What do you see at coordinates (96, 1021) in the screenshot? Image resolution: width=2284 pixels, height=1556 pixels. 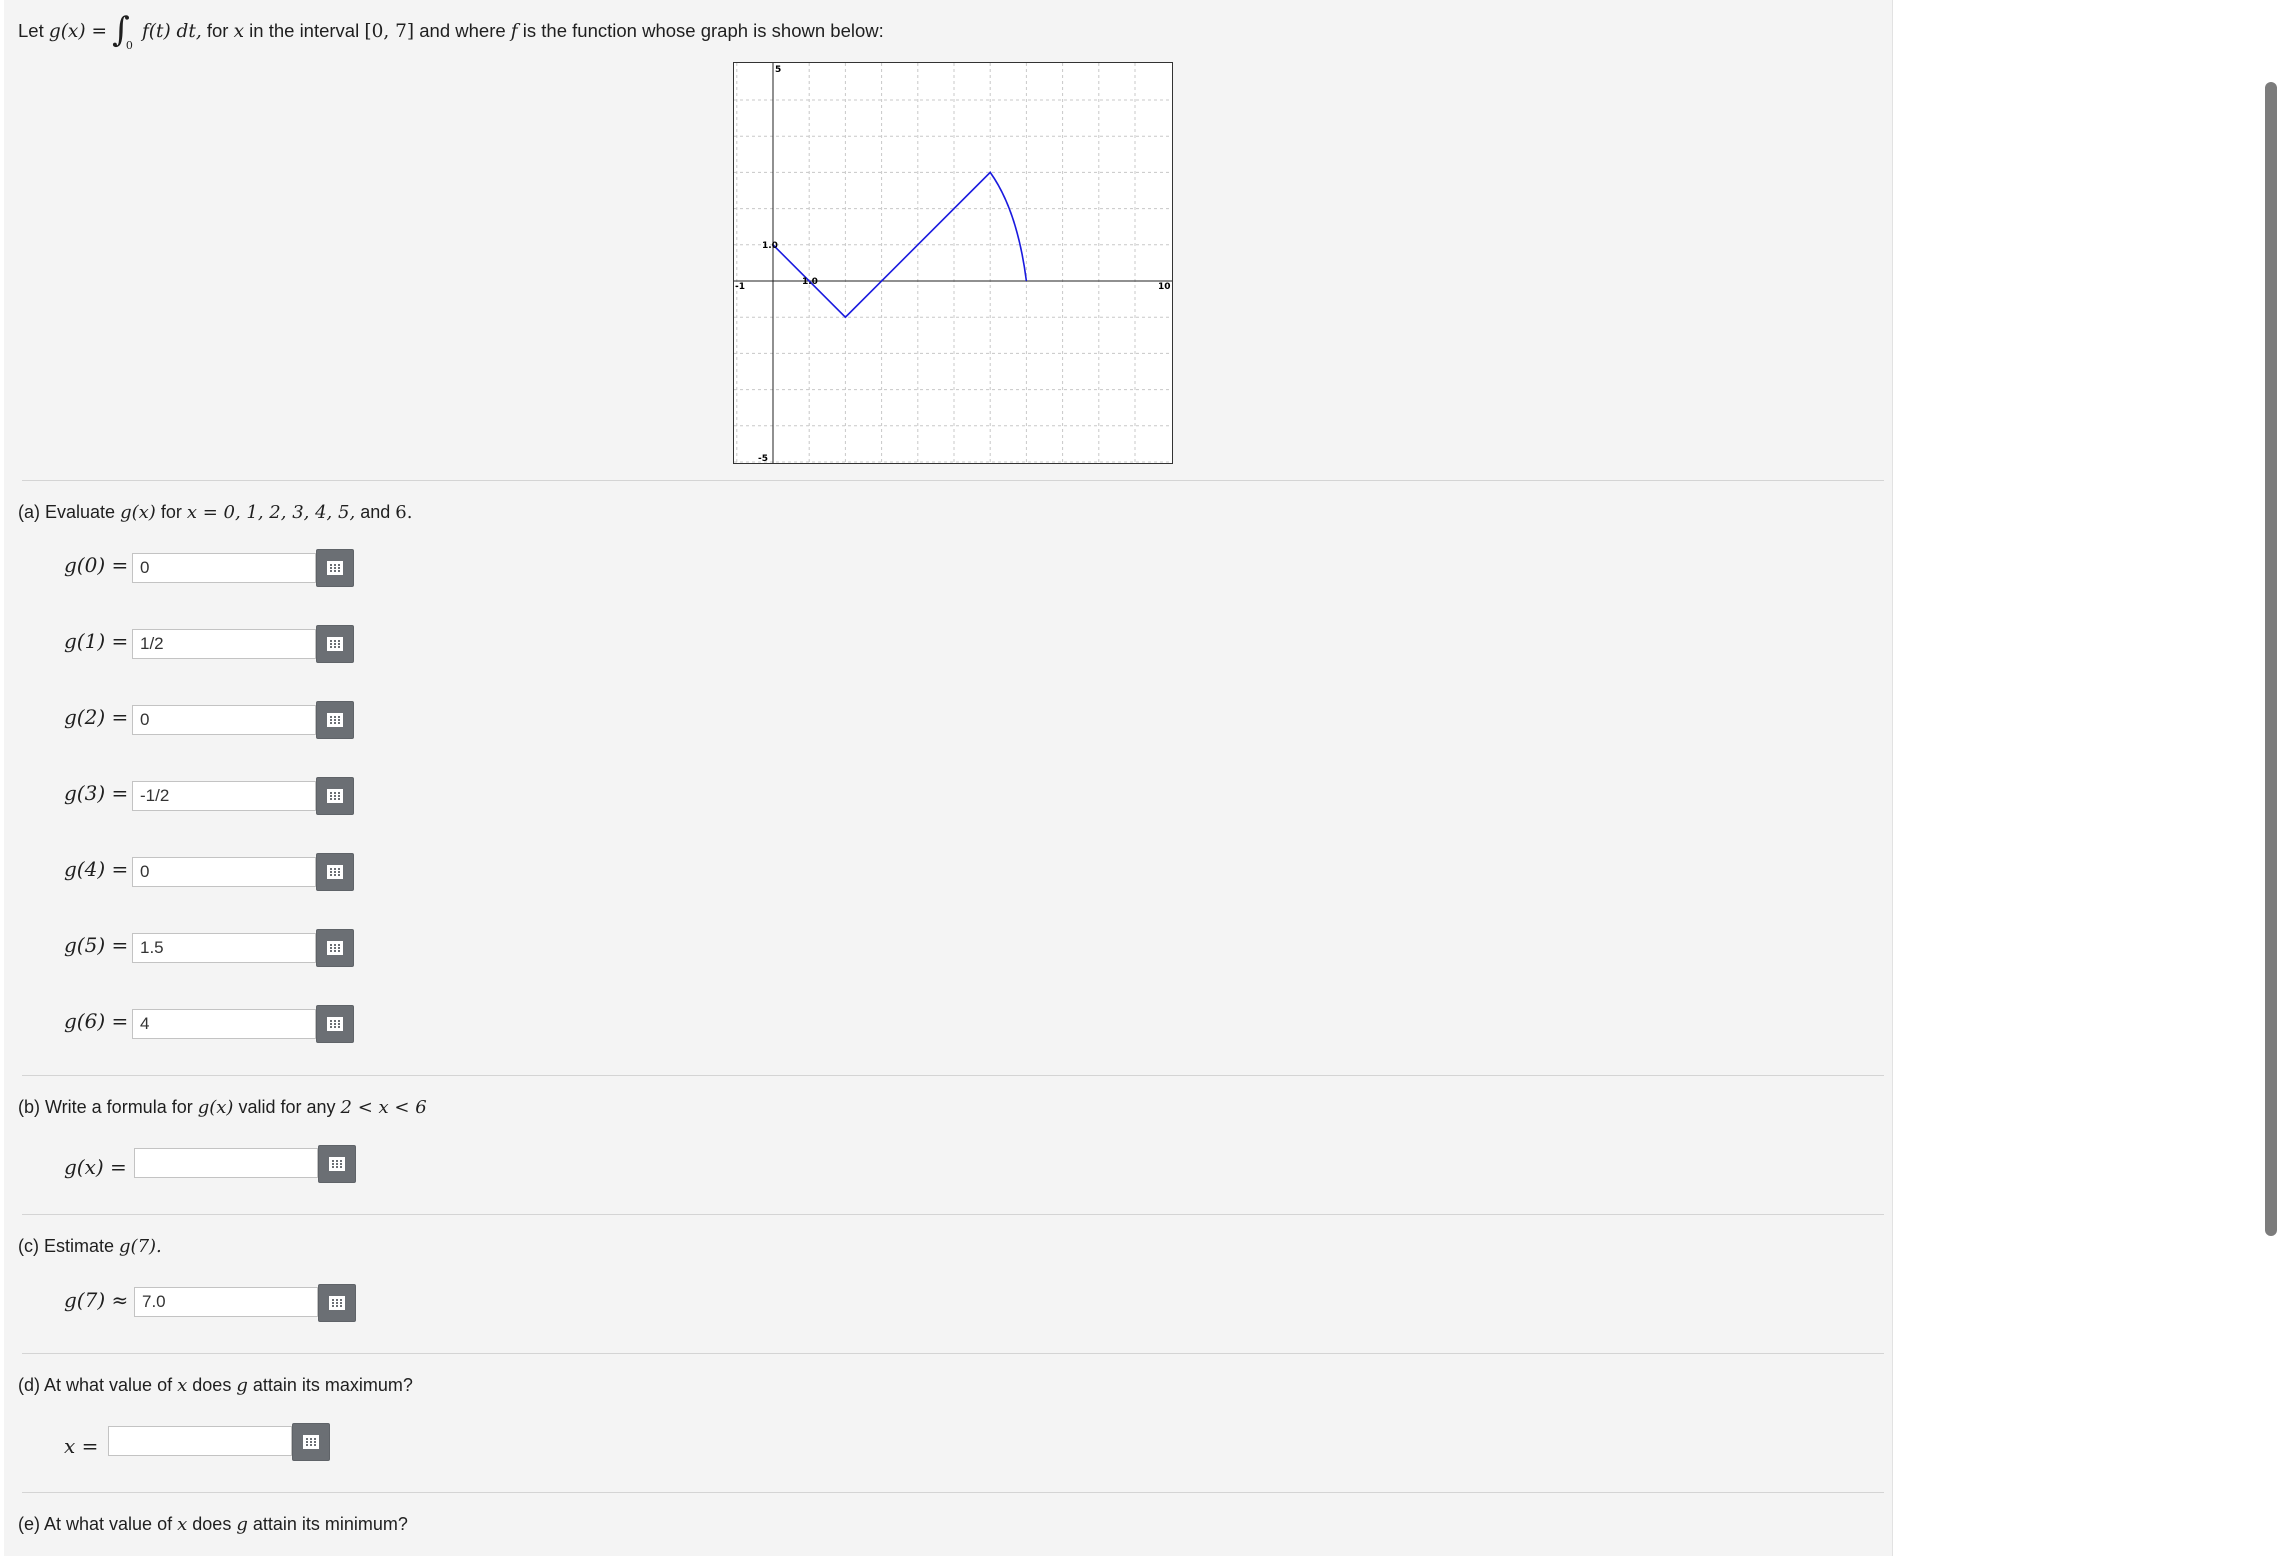 I see `answer-label-g6: g(6) =` at bounding box center [96, 1021].